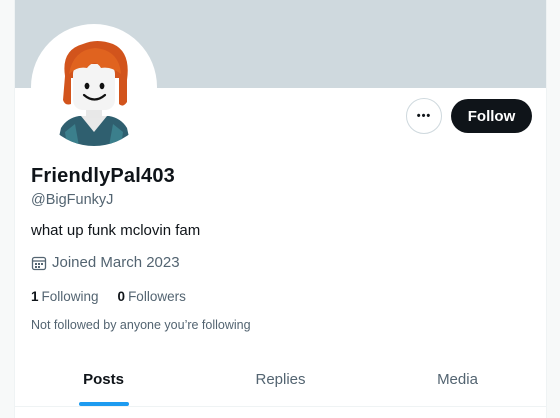  I want to click on following-link: 1 Following, so click(65, 296).